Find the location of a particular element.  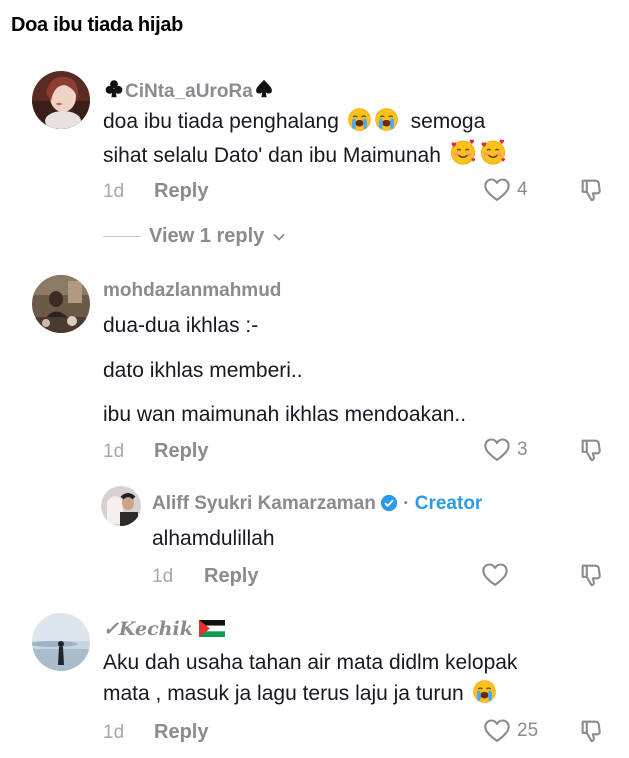

like-button: 3 is located at coordinates (505, 450).